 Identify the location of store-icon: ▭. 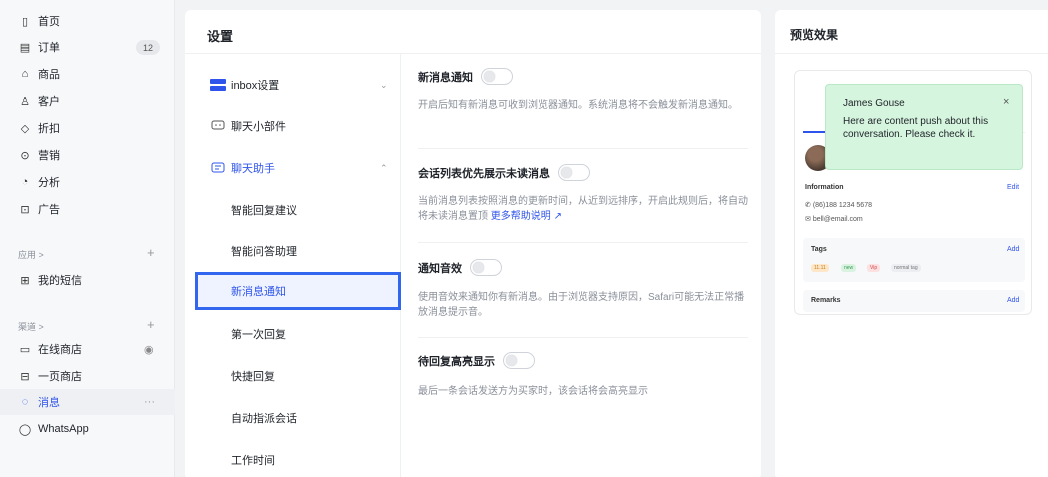
(25, 349).